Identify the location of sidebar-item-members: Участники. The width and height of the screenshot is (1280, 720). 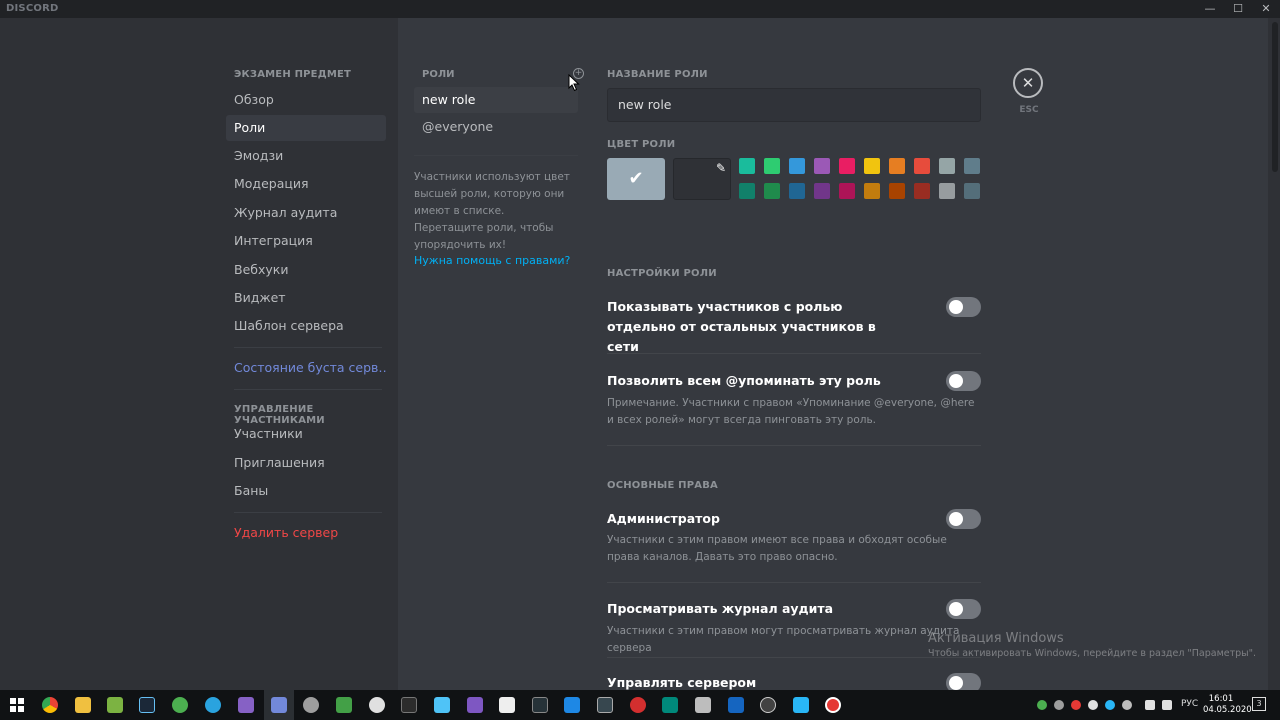
(306, 434).